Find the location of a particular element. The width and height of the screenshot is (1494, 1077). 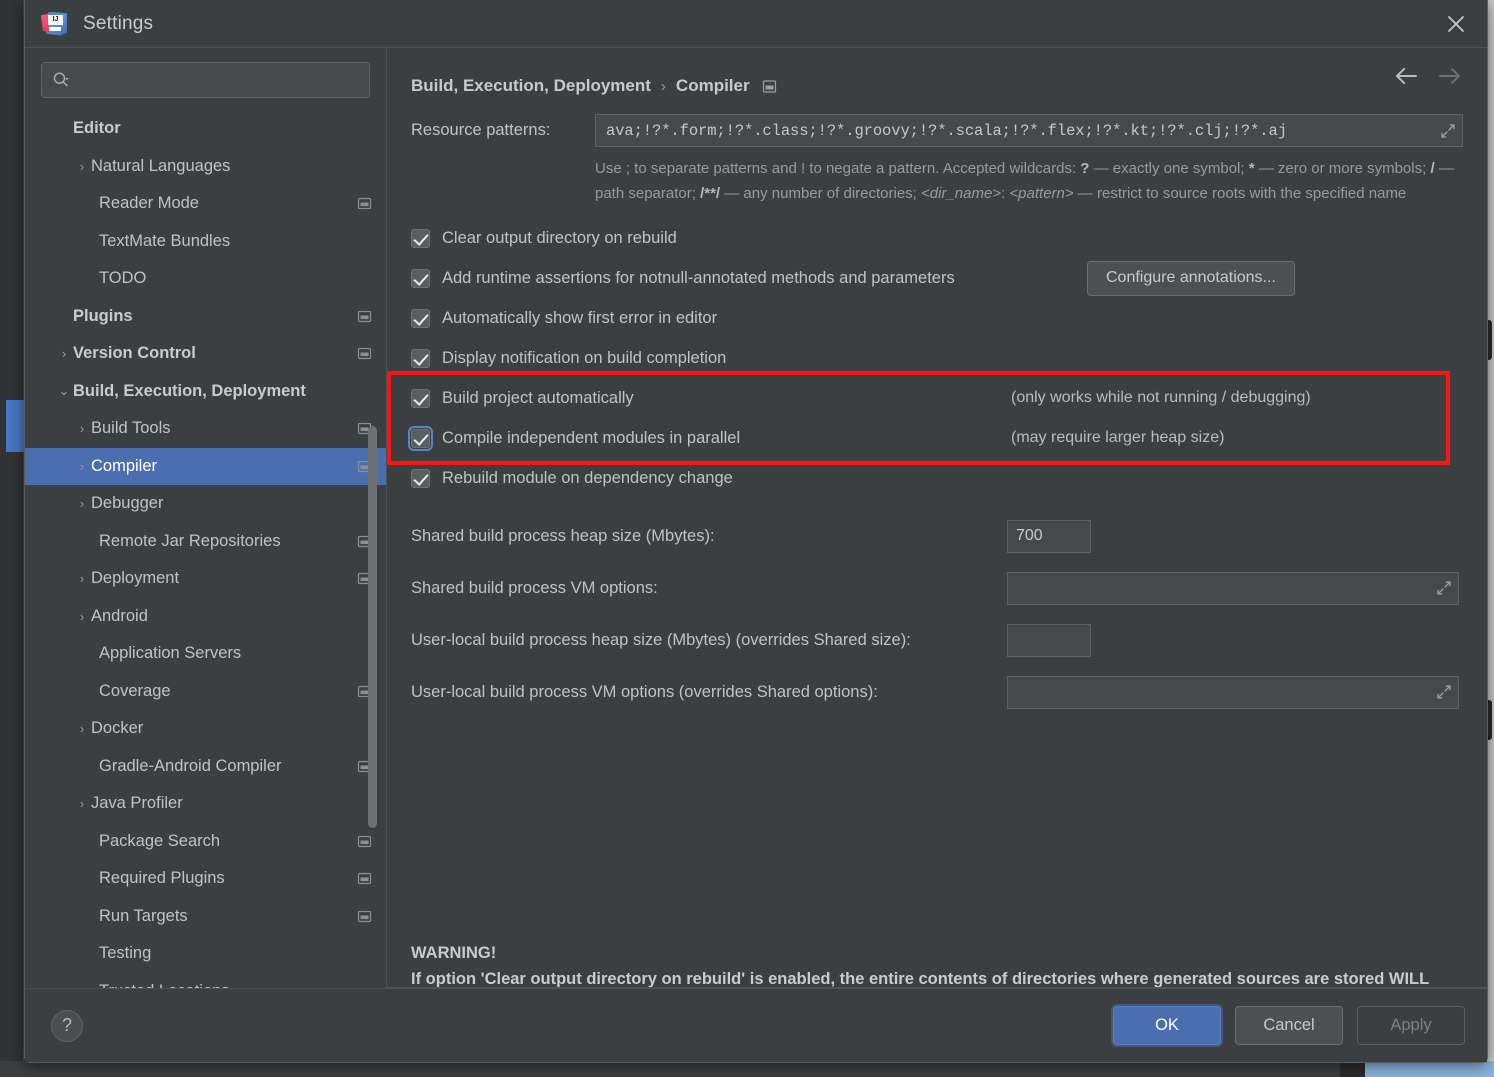

sidebar-item-java-profiler: › Java Profiler is located at coordinates (205, 804).